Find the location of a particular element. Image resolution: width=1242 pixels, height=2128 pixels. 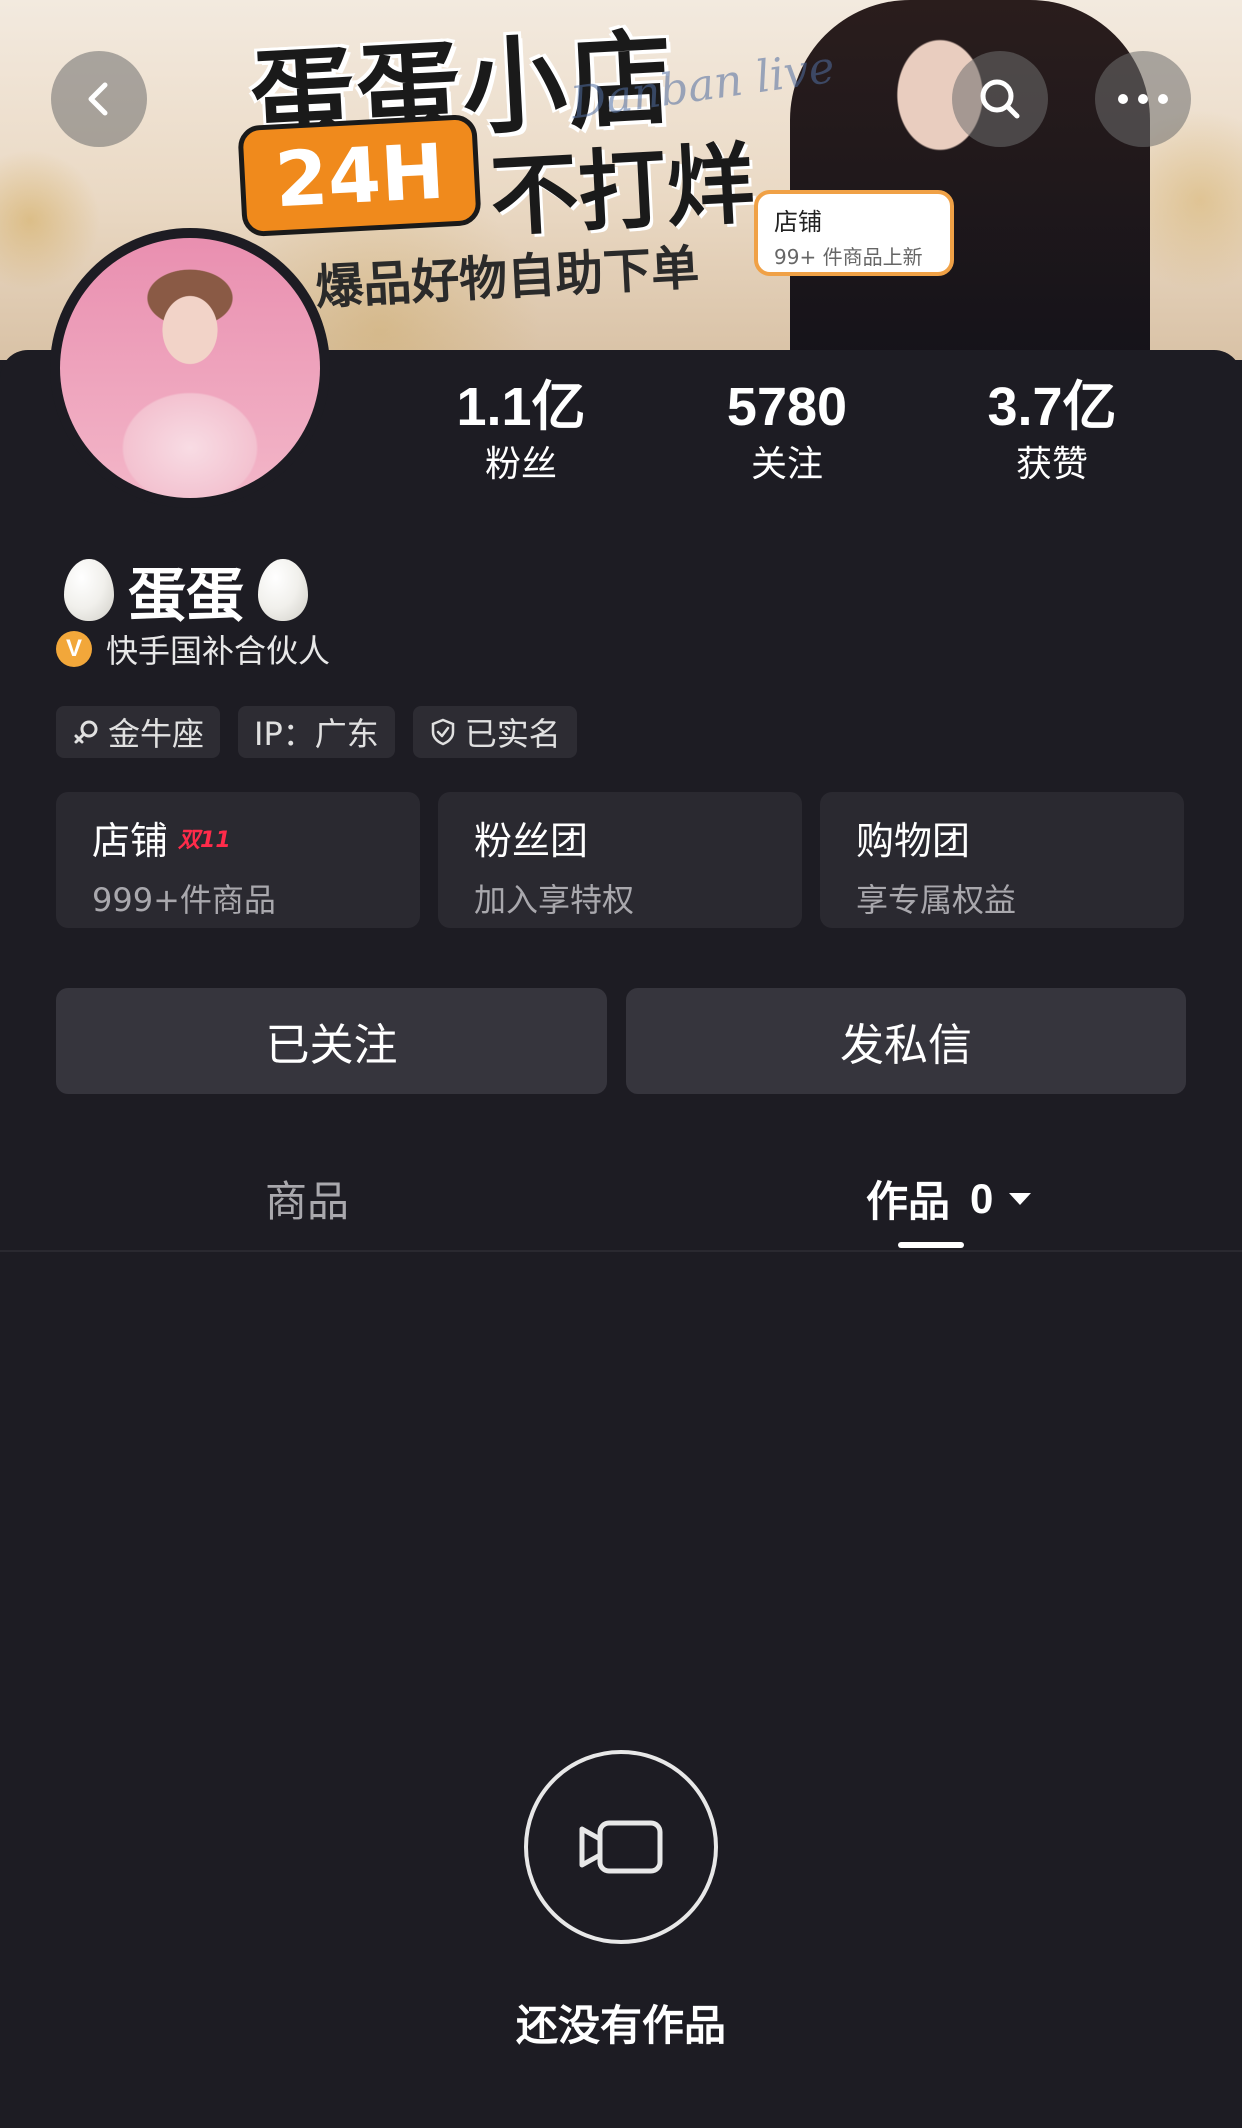

banner-model-photo is located at coordinates (970, 180).